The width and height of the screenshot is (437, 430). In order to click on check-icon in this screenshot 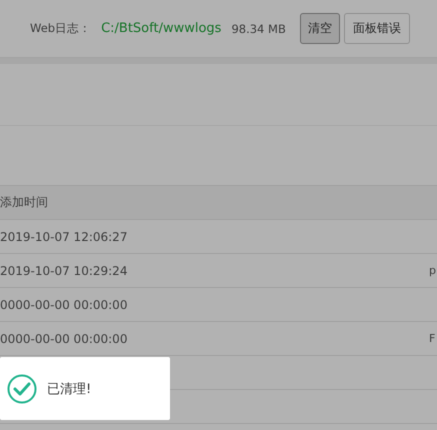, I will do `click(22, 389)`.